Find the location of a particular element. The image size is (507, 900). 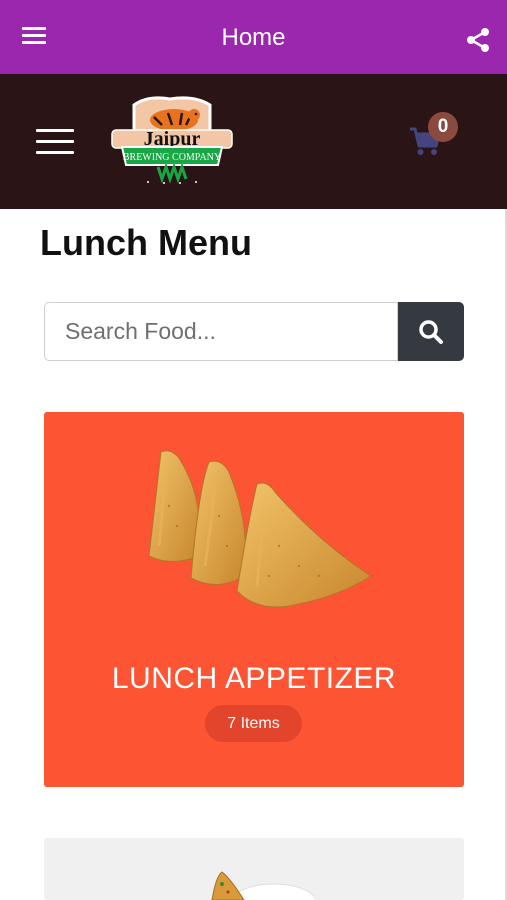

logo-banner-text: BREWING COMPANY is located at coordinates (172, 157).